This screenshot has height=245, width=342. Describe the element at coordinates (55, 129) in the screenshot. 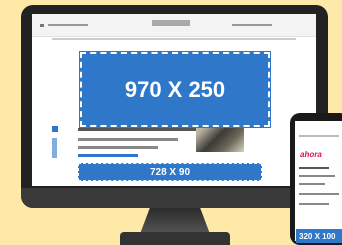

I see `bullet-icon` at that location.